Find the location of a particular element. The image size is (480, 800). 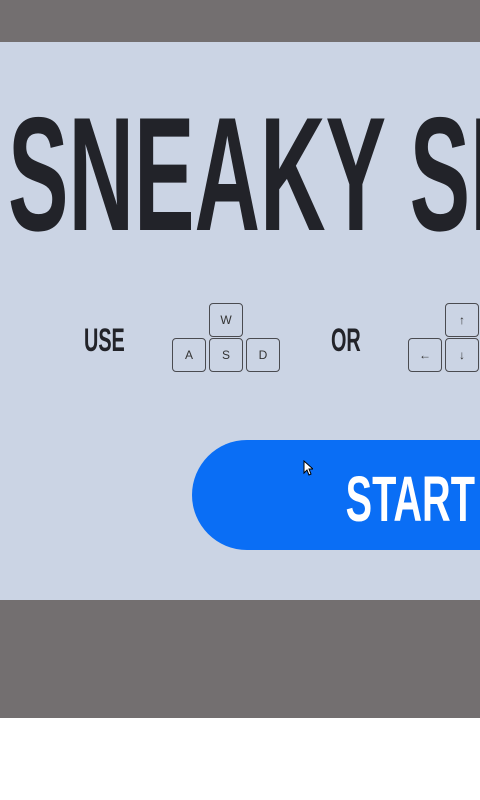

key-up-arrow: ↑ is located at coordinates (462, 320).